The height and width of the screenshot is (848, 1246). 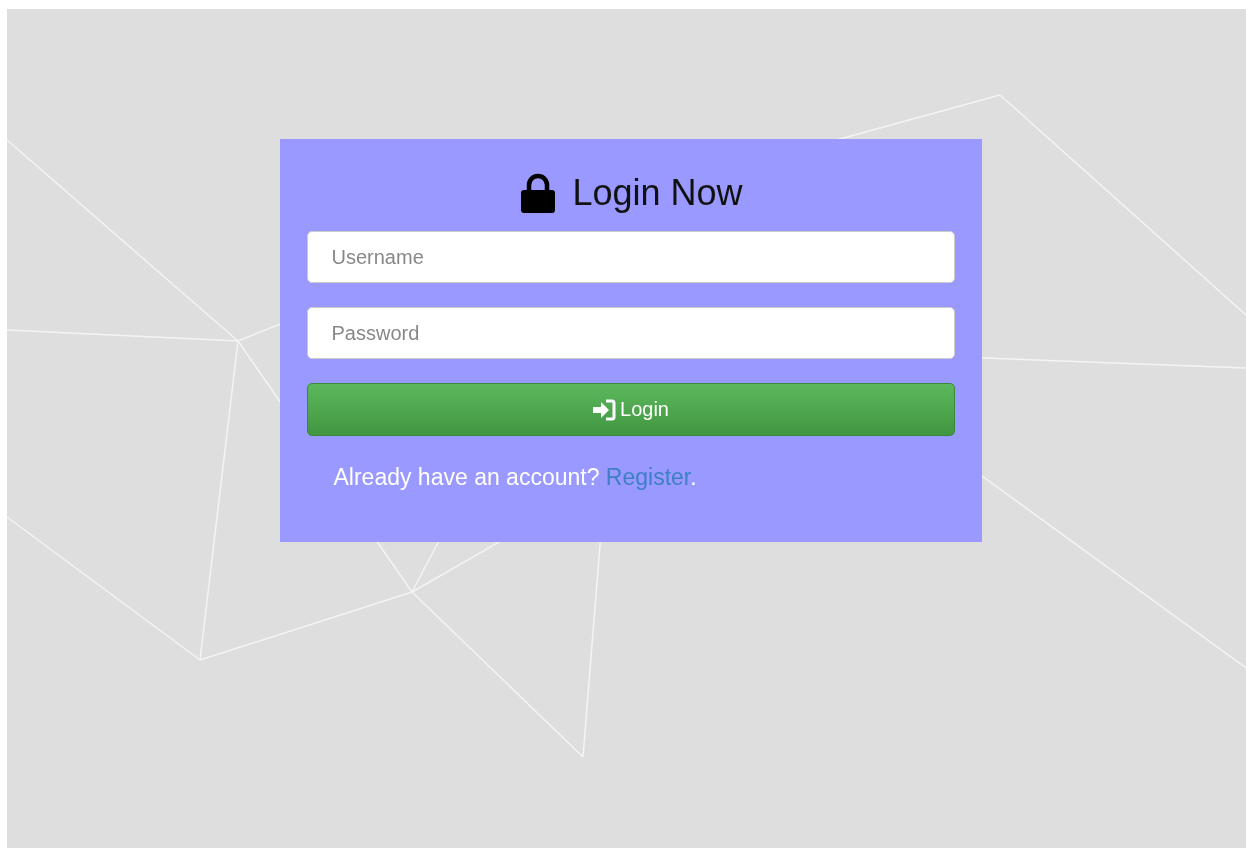 I want to click on password-field: Password, so click(x=630, y=333).